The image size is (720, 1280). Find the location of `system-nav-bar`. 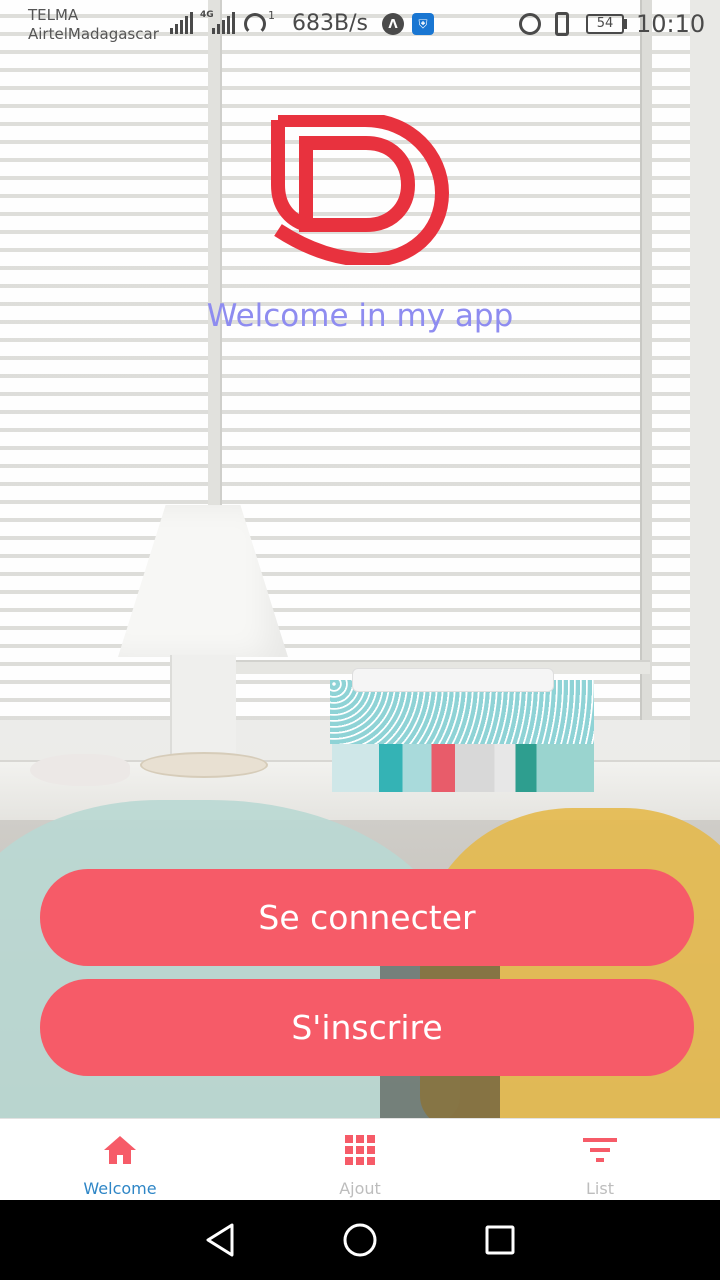

system-nav-bar is located at coordinates (360, 1240).